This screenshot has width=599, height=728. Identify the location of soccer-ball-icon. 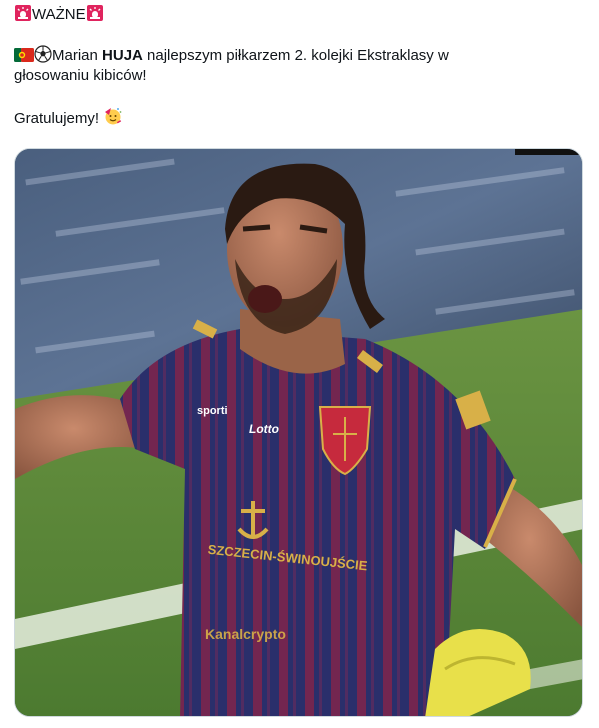
(43, 54).